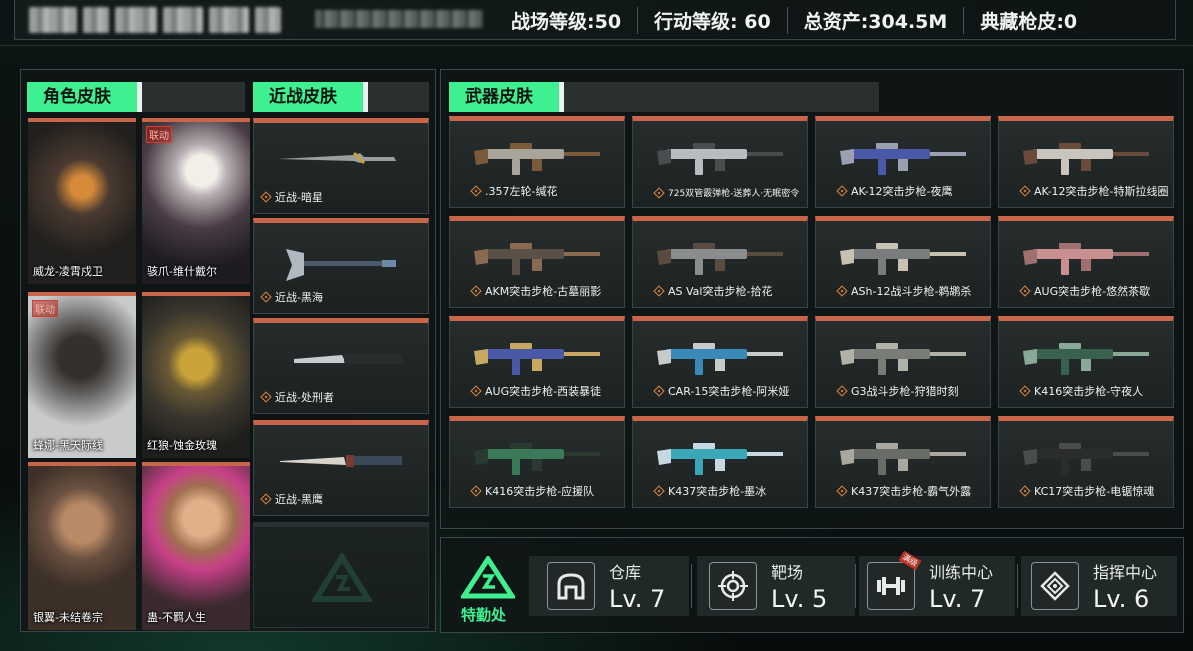  Describe the element at coordinates (902, 191) in the screenshot. I see `weapon-label: AK-12突击步枪-夜鹰` at that location.